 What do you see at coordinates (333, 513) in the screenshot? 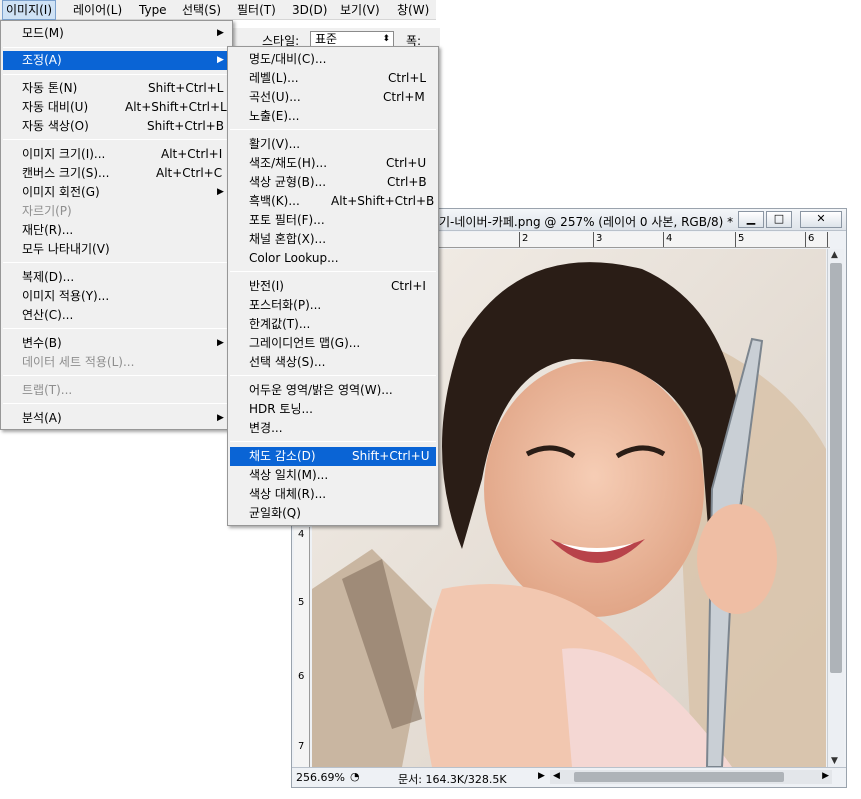
I see `menu-item-equalize: 균일화(Q)` at bounding box center [333, 513].